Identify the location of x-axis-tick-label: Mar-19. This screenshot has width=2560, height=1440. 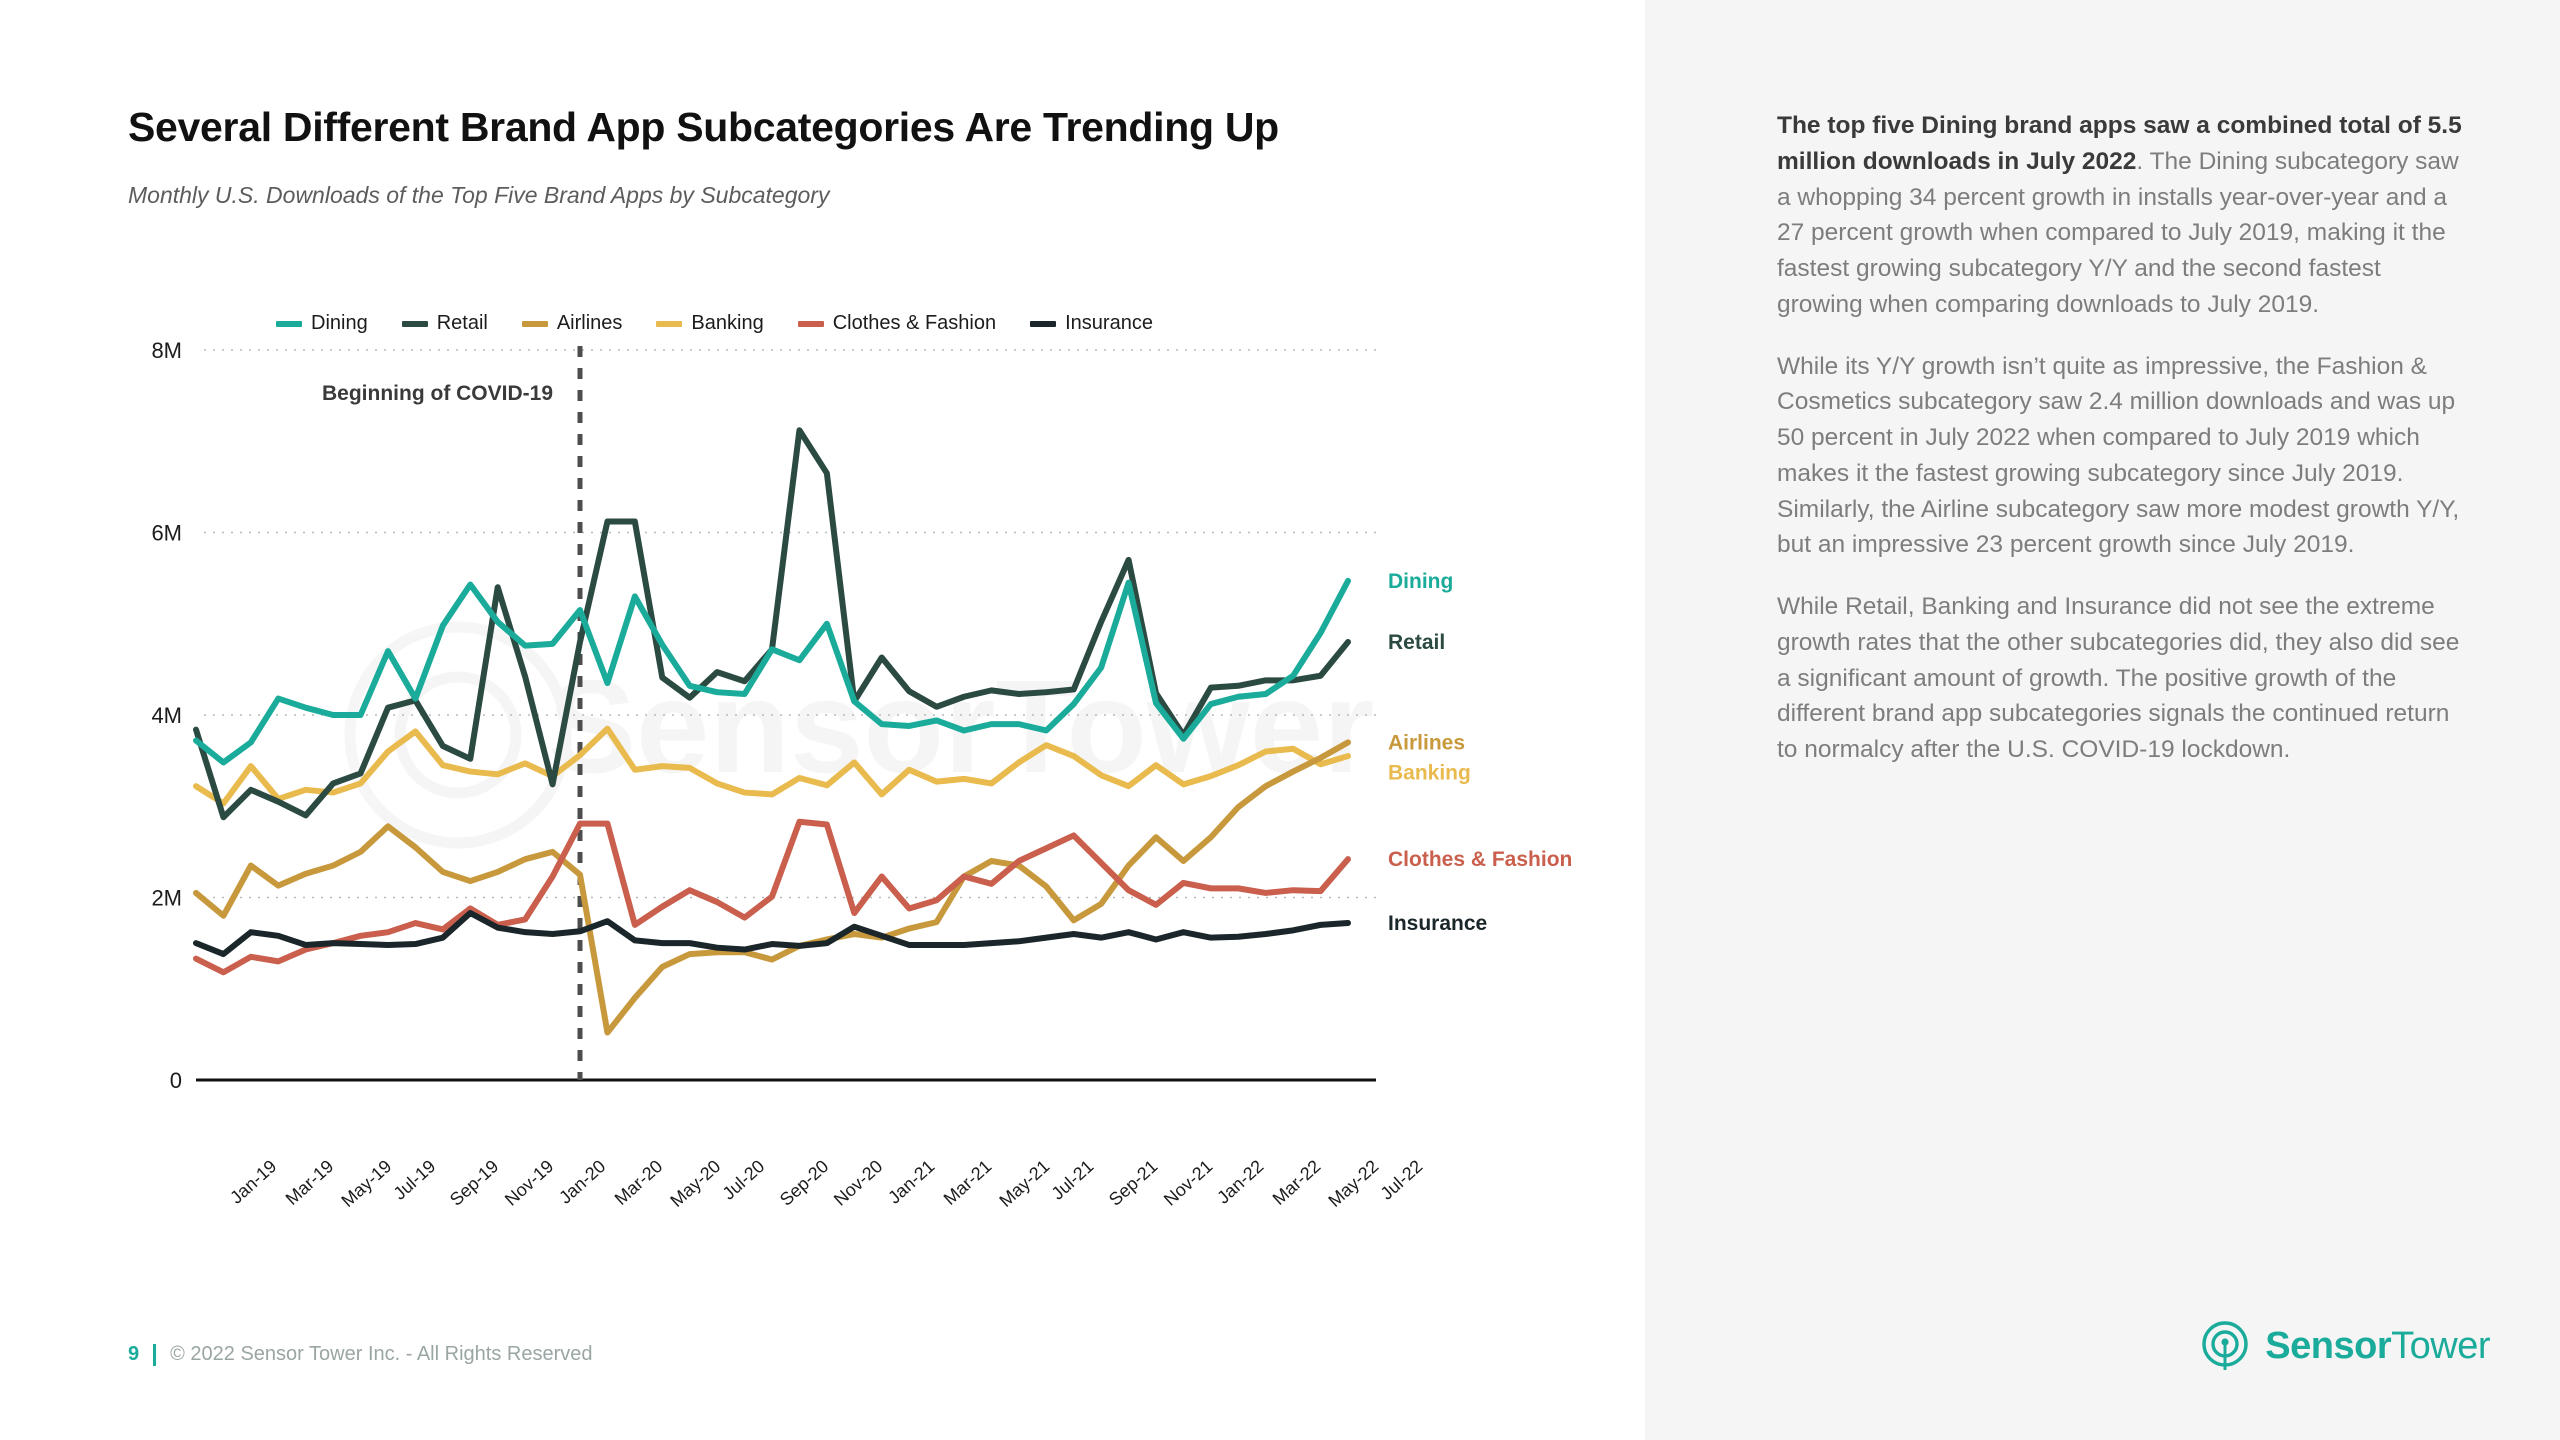
(309, 1183).